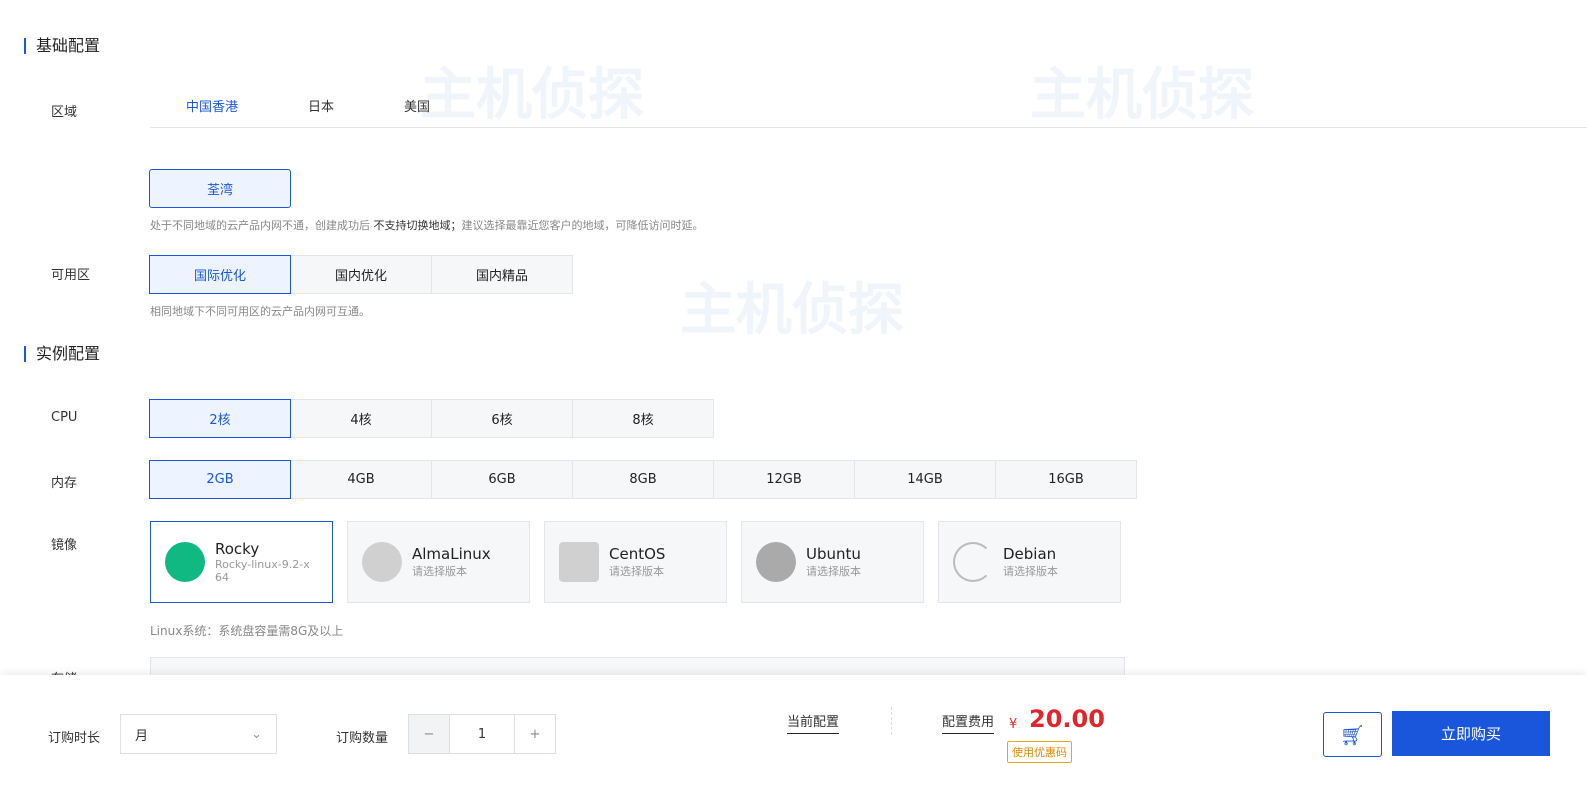 This screenshot has width=1587, height=792. Describe the element at coordinates (220, 188) in the screenshot. I see `city-option-tsuen-wan: 荃湾` at that location.